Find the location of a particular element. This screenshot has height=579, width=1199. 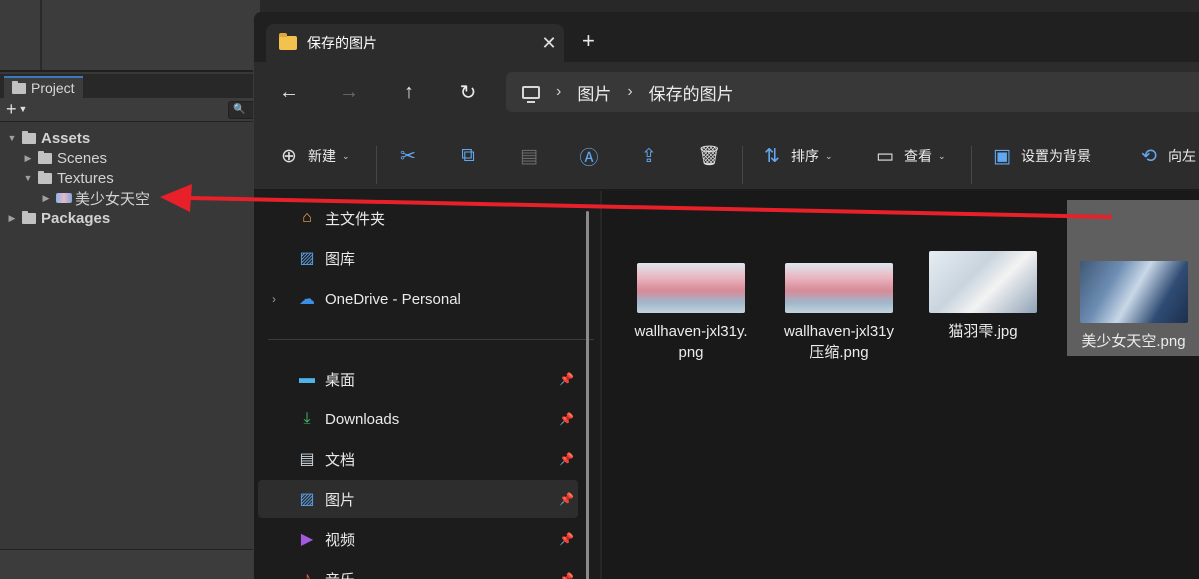

share-icon: ⇪ is located at coordinates (649, 156).